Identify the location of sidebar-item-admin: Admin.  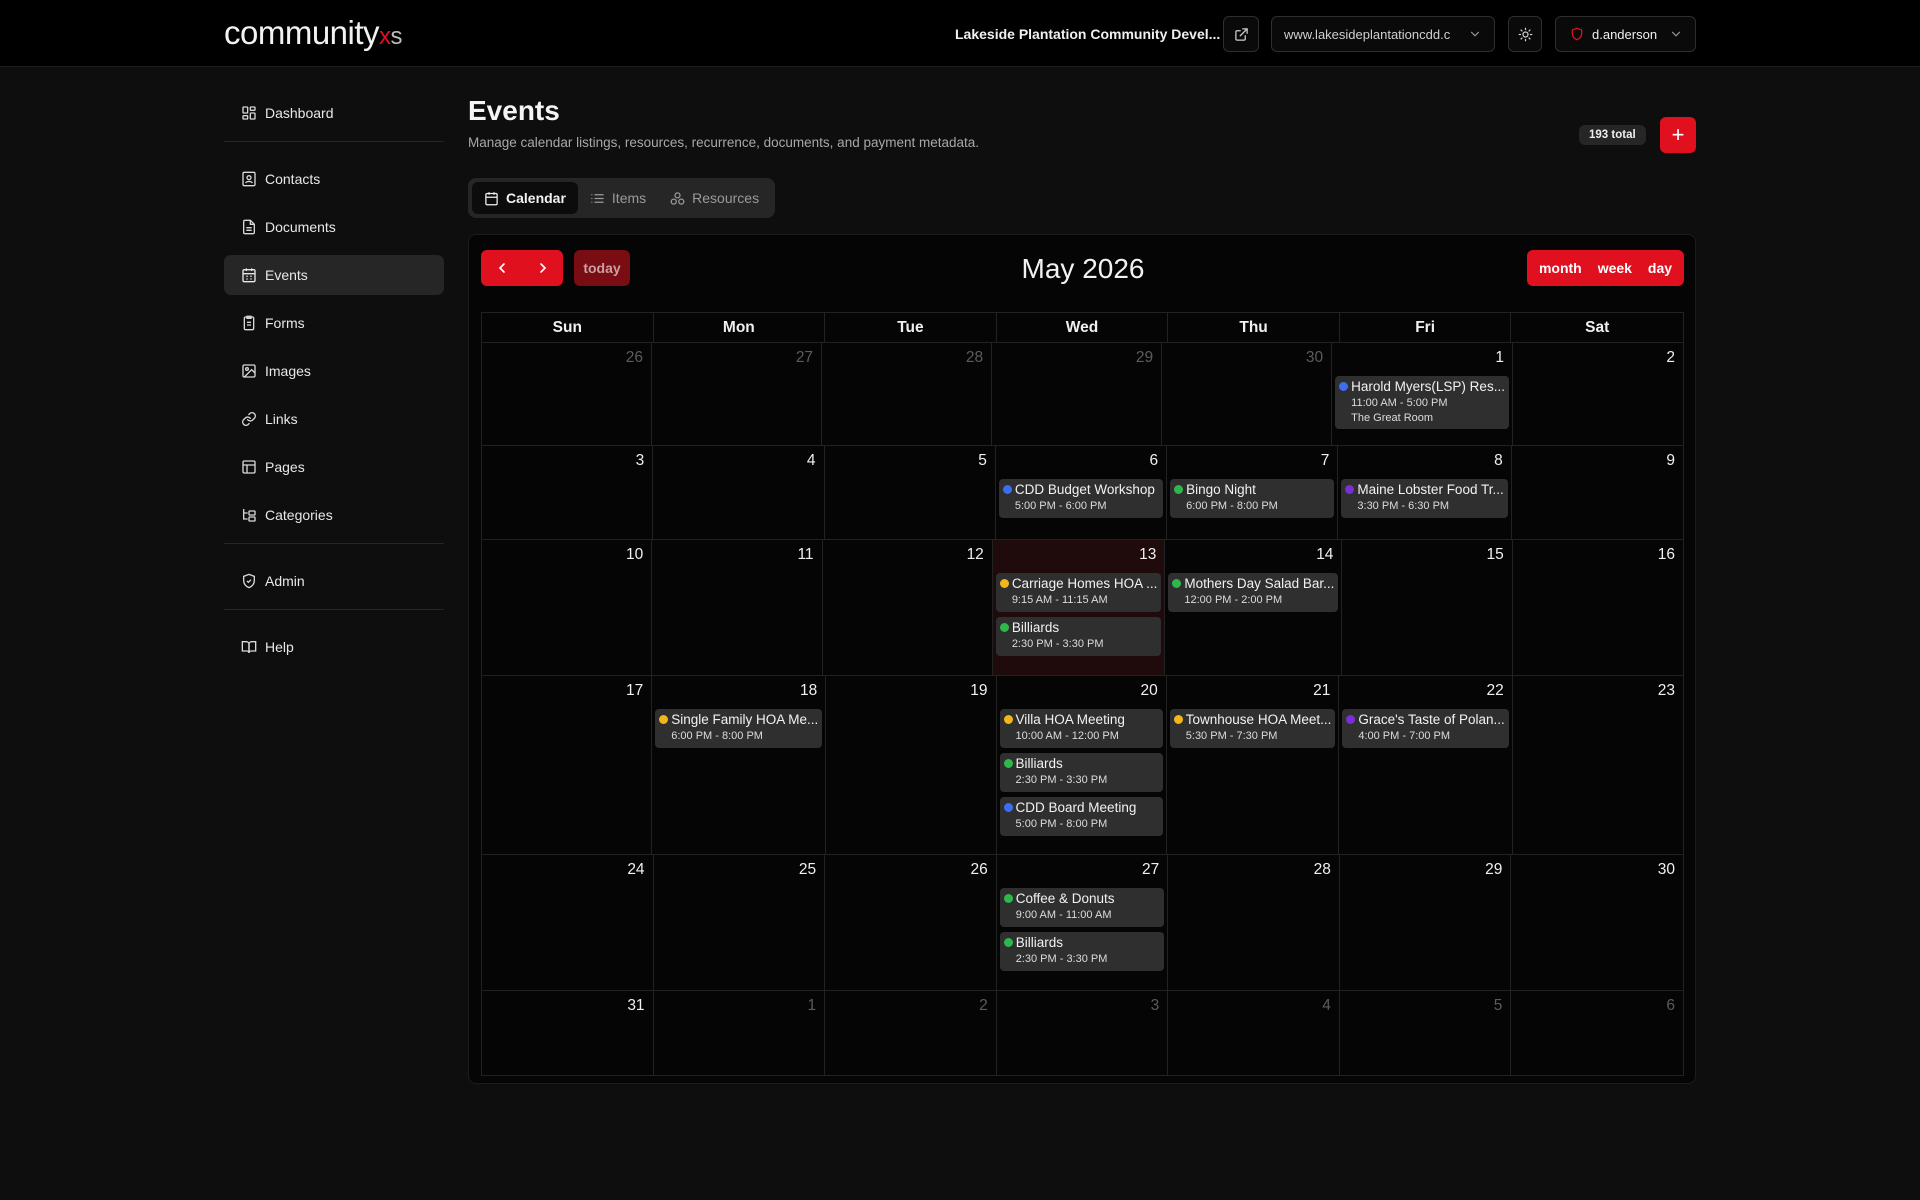
(334, 581).